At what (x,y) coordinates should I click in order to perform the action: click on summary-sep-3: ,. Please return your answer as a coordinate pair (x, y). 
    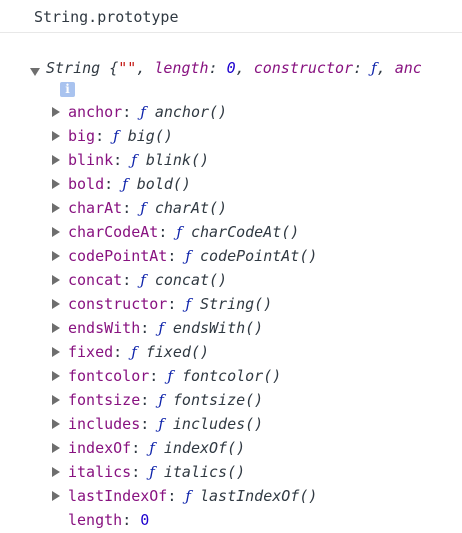
    Looking at the image, I should click on (385, 68).